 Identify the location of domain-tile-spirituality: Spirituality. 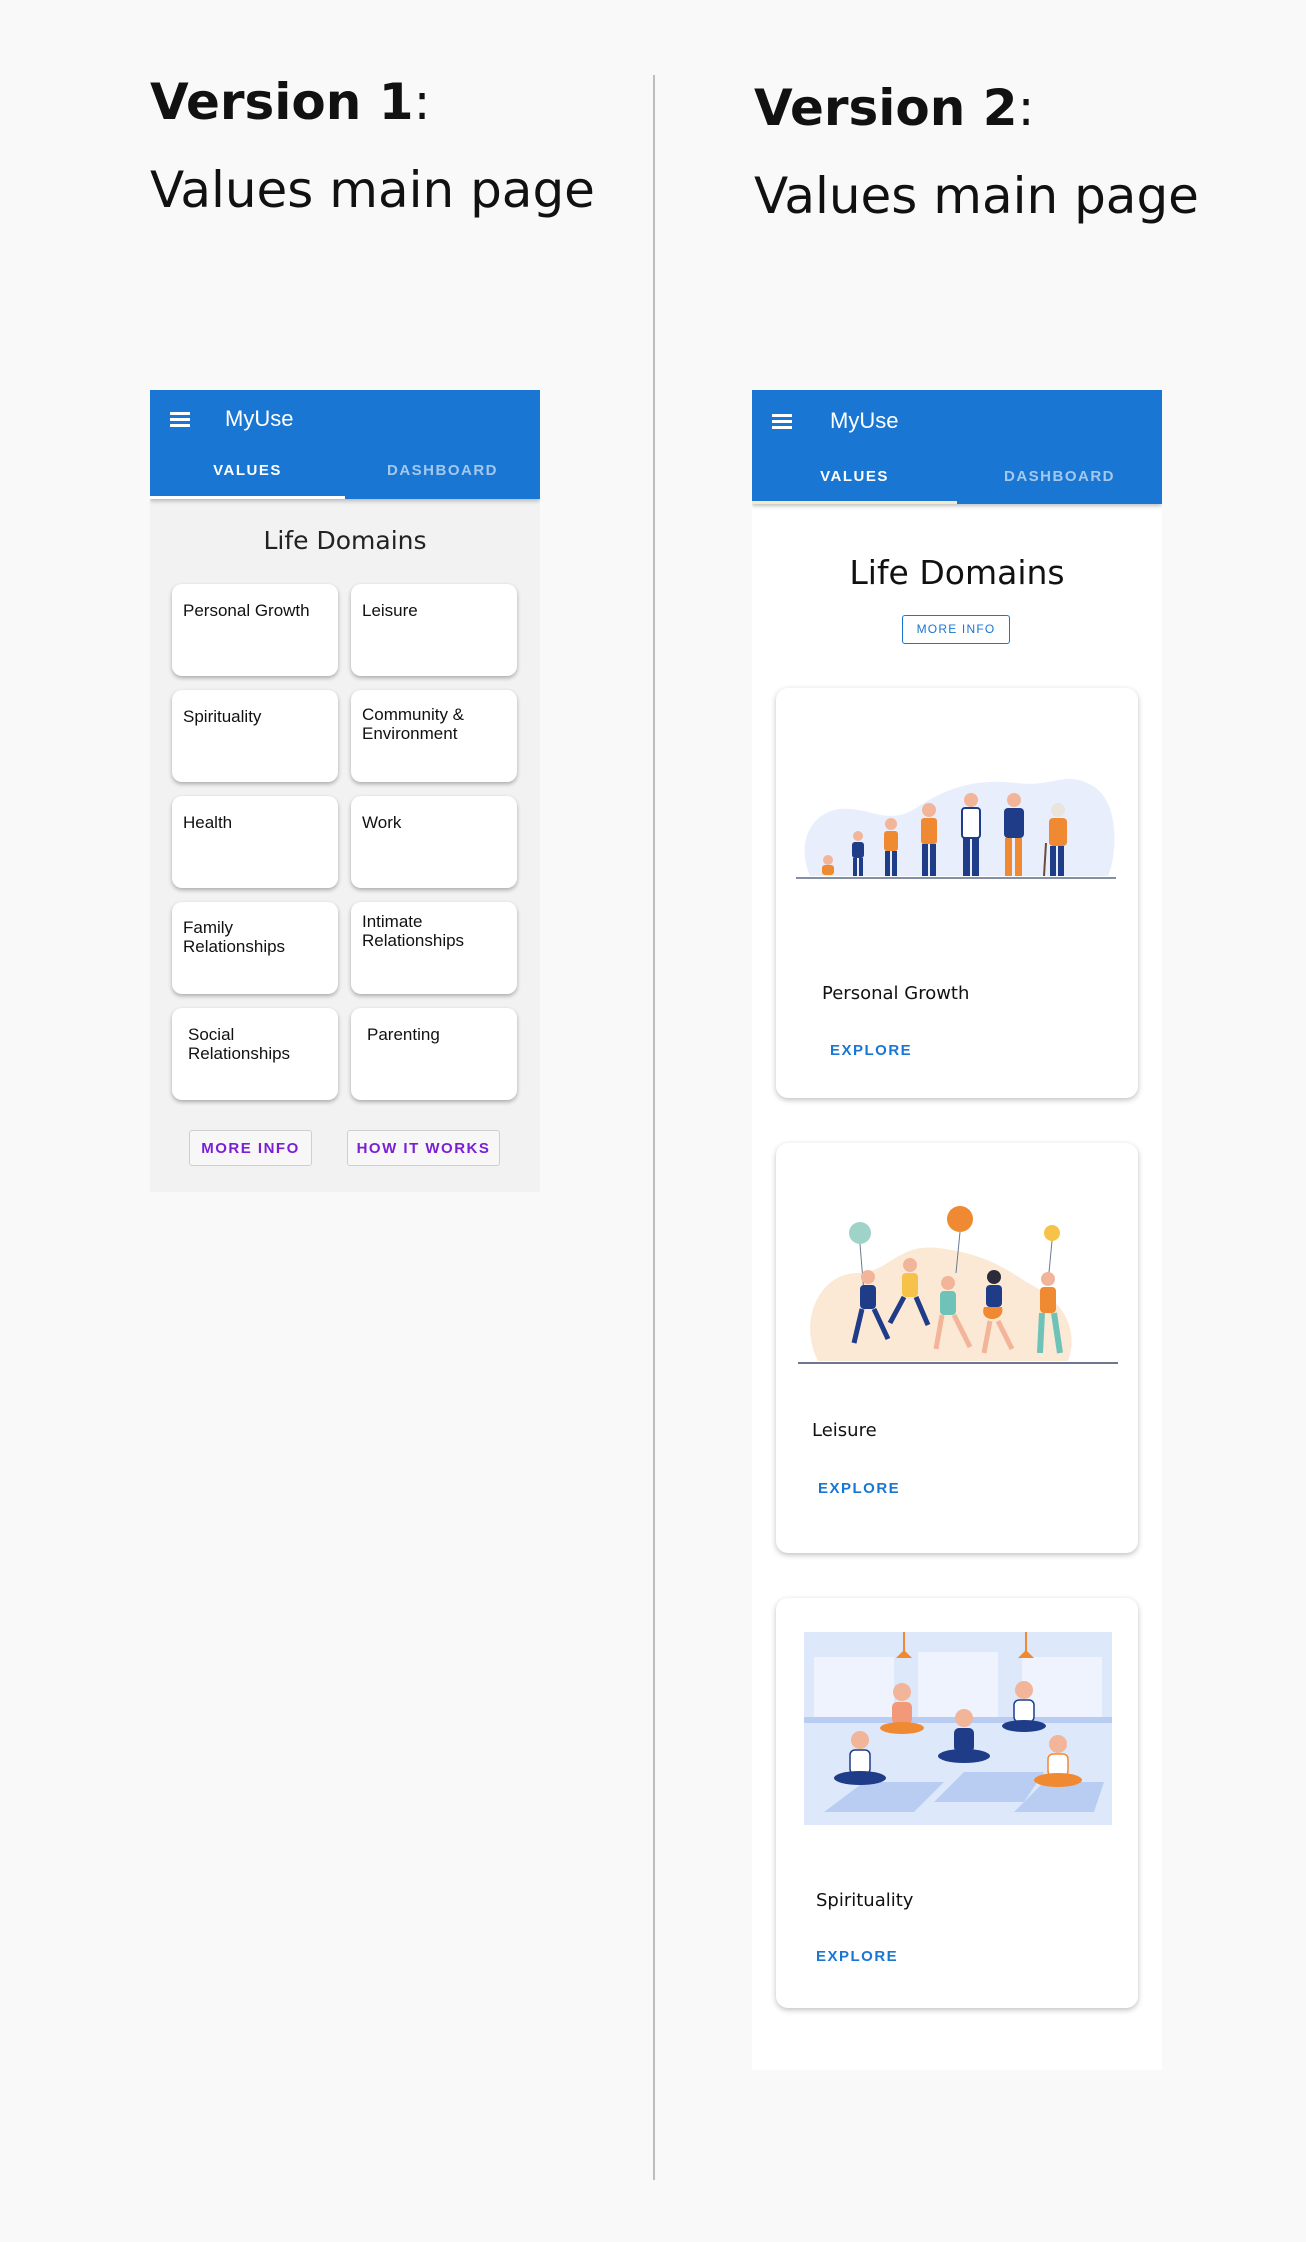
(255, 736).